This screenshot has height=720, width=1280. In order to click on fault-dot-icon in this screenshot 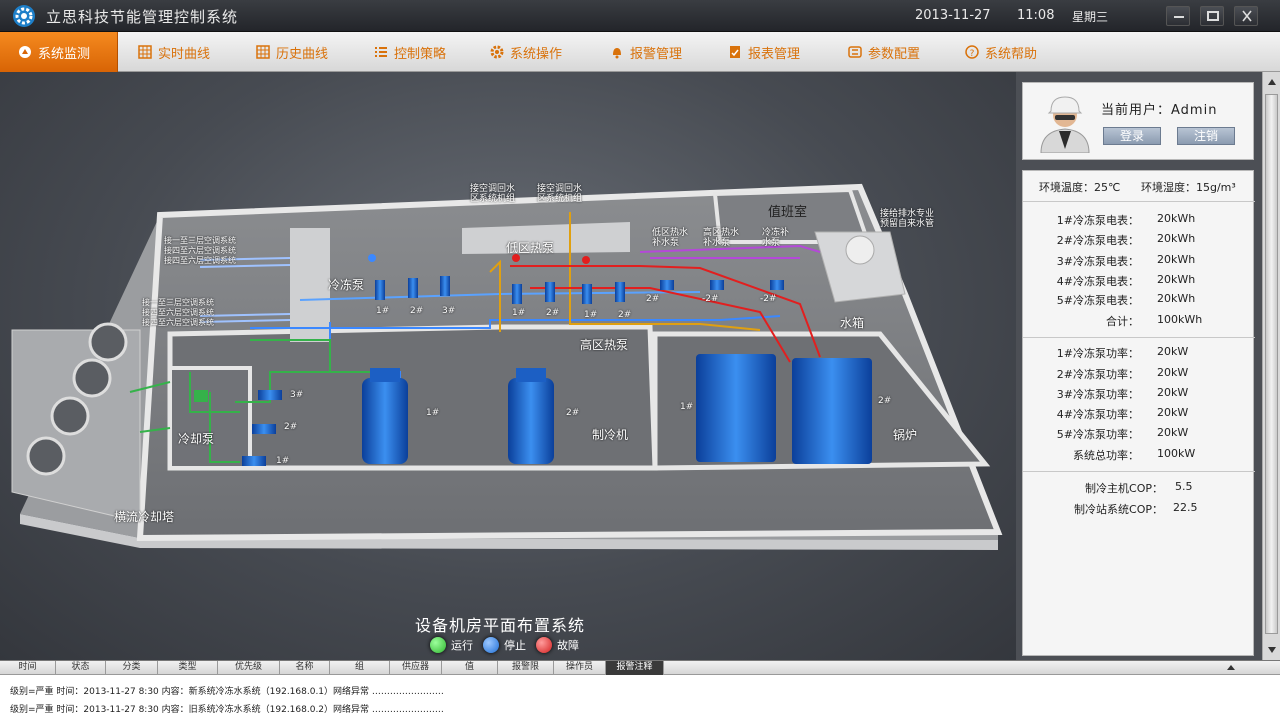, I will do `click(544, 645)`.